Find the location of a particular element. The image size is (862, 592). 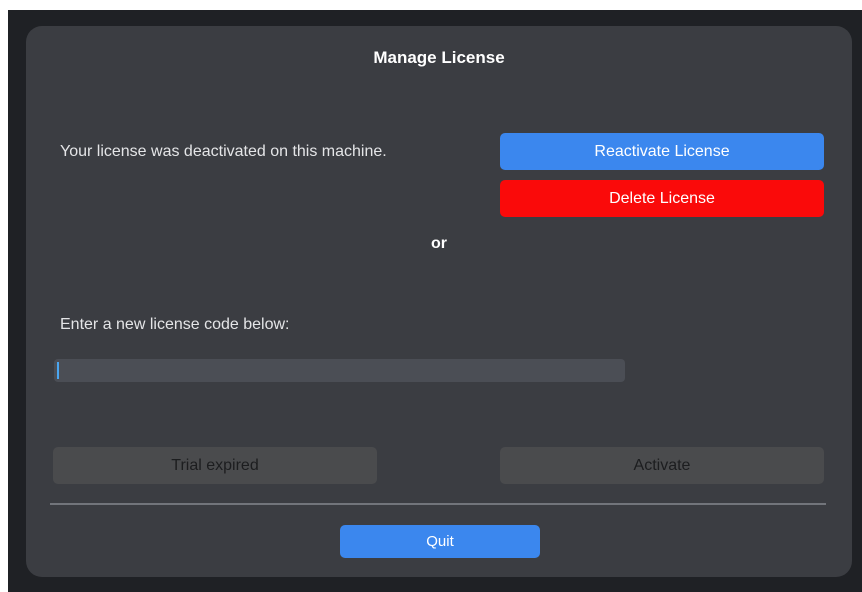

dialog-title: Manage License is located at coordinates (439, 57).